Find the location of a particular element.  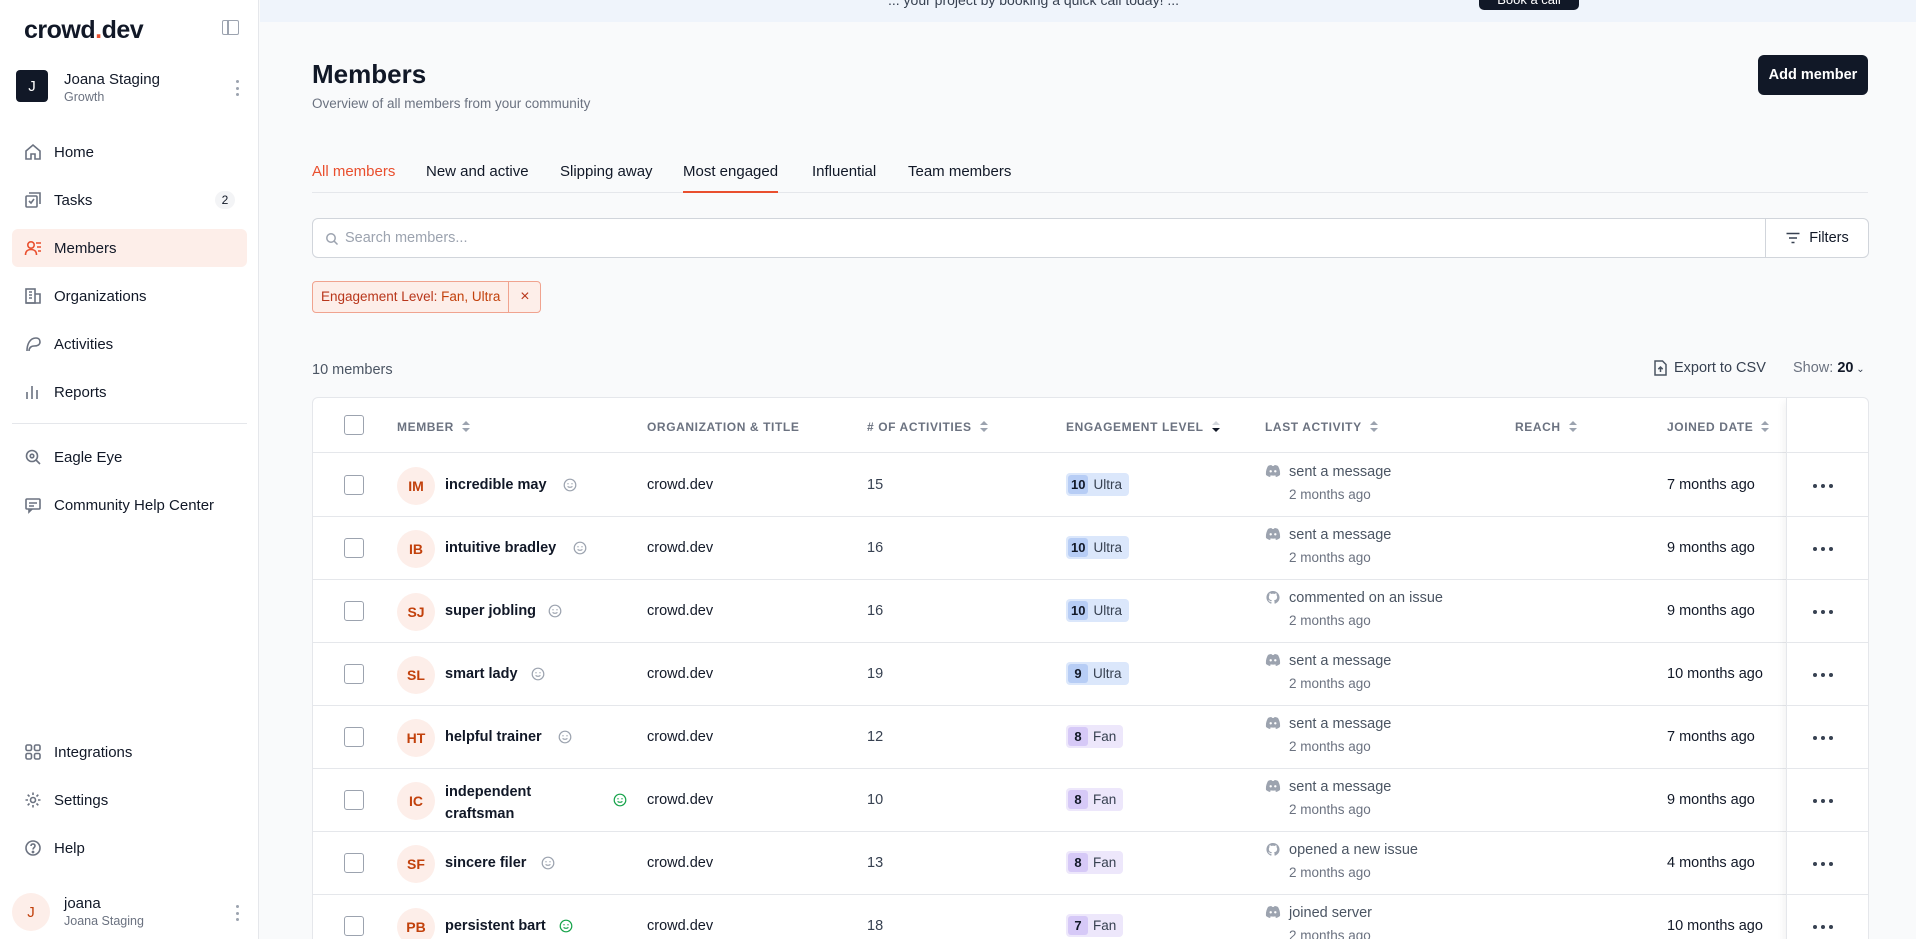

sidebar-item-tasks: Tasks 2 is located at coordinates (129, 200).